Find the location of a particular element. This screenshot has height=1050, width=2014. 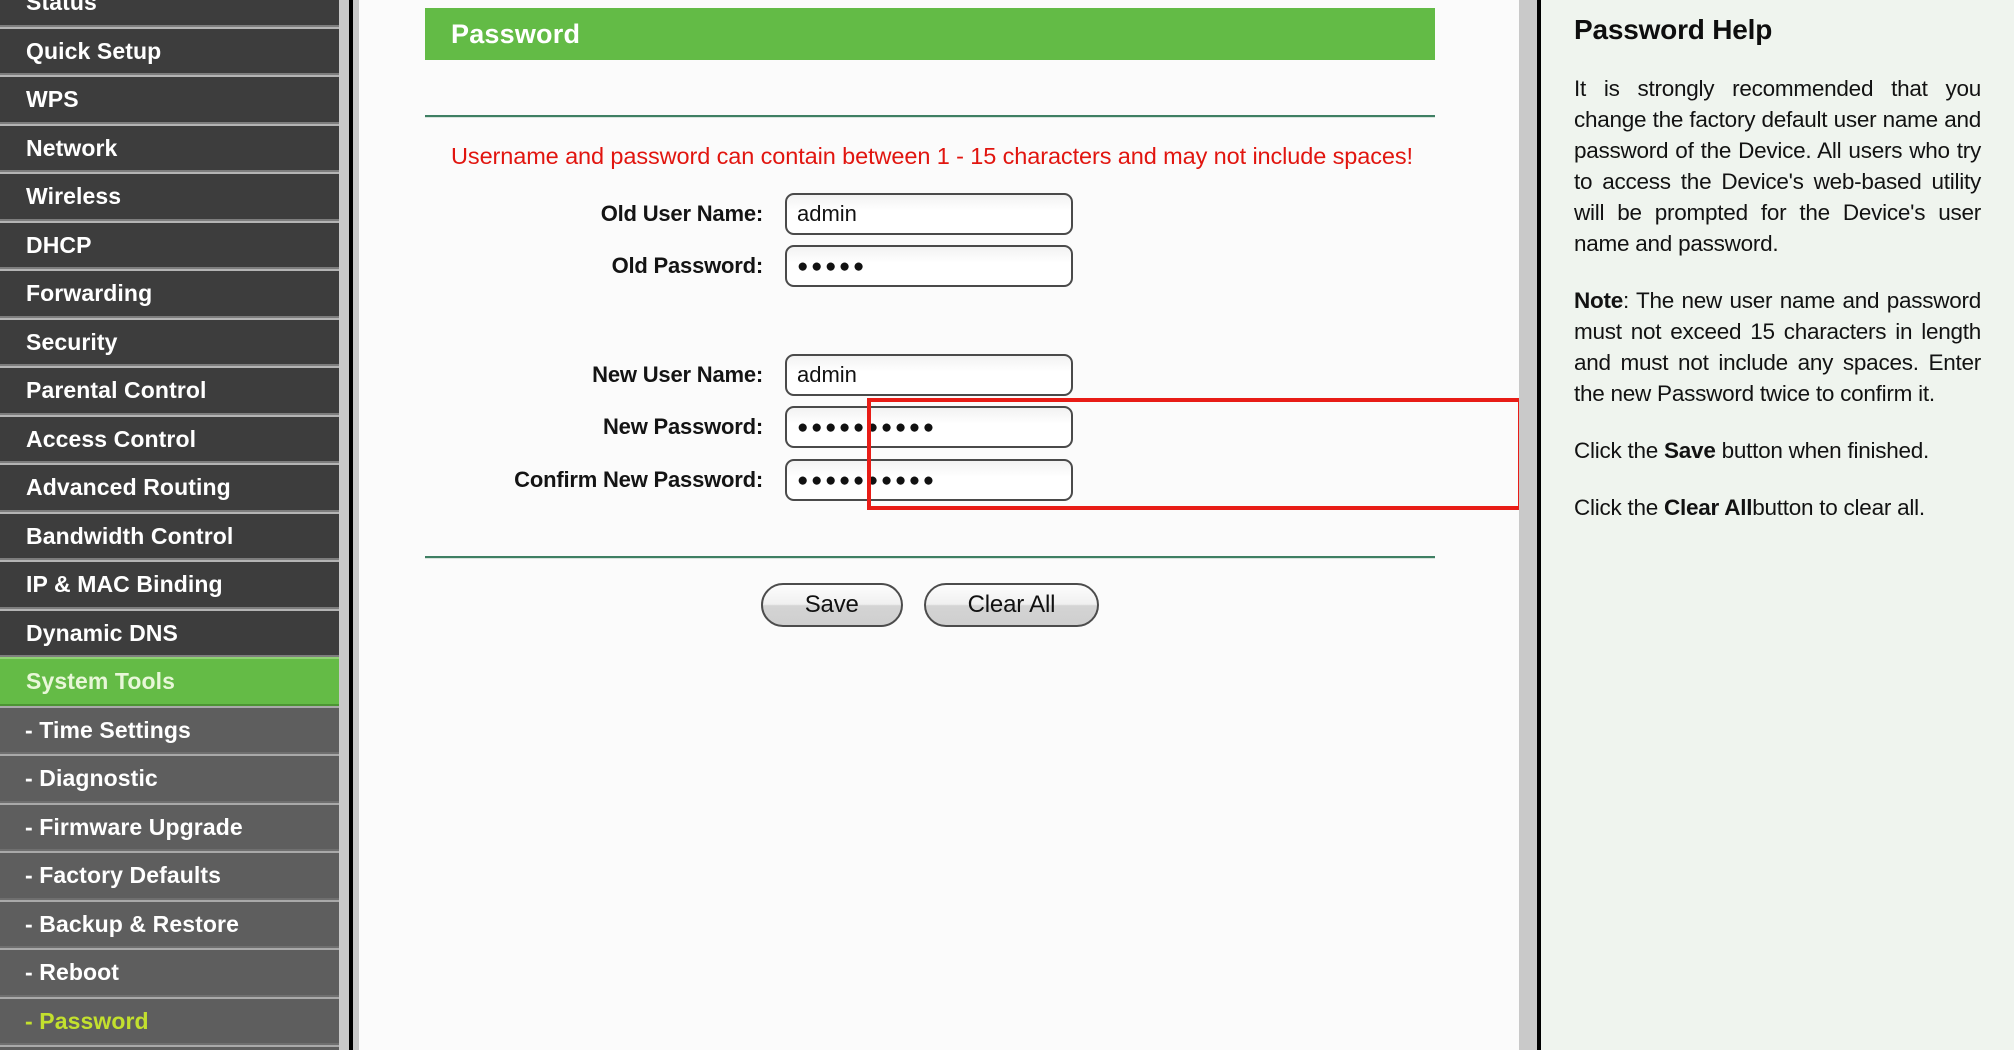

sidebar-item-system-tools: System Tools is located at coordinates (174, 681).